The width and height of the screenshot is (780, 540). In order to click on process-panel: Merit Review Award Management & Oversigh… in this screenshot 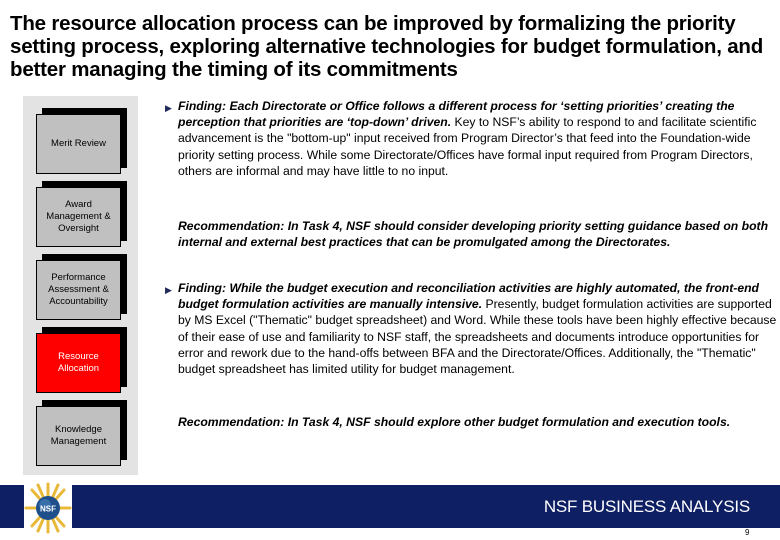, I will do `click(80, 285)`.